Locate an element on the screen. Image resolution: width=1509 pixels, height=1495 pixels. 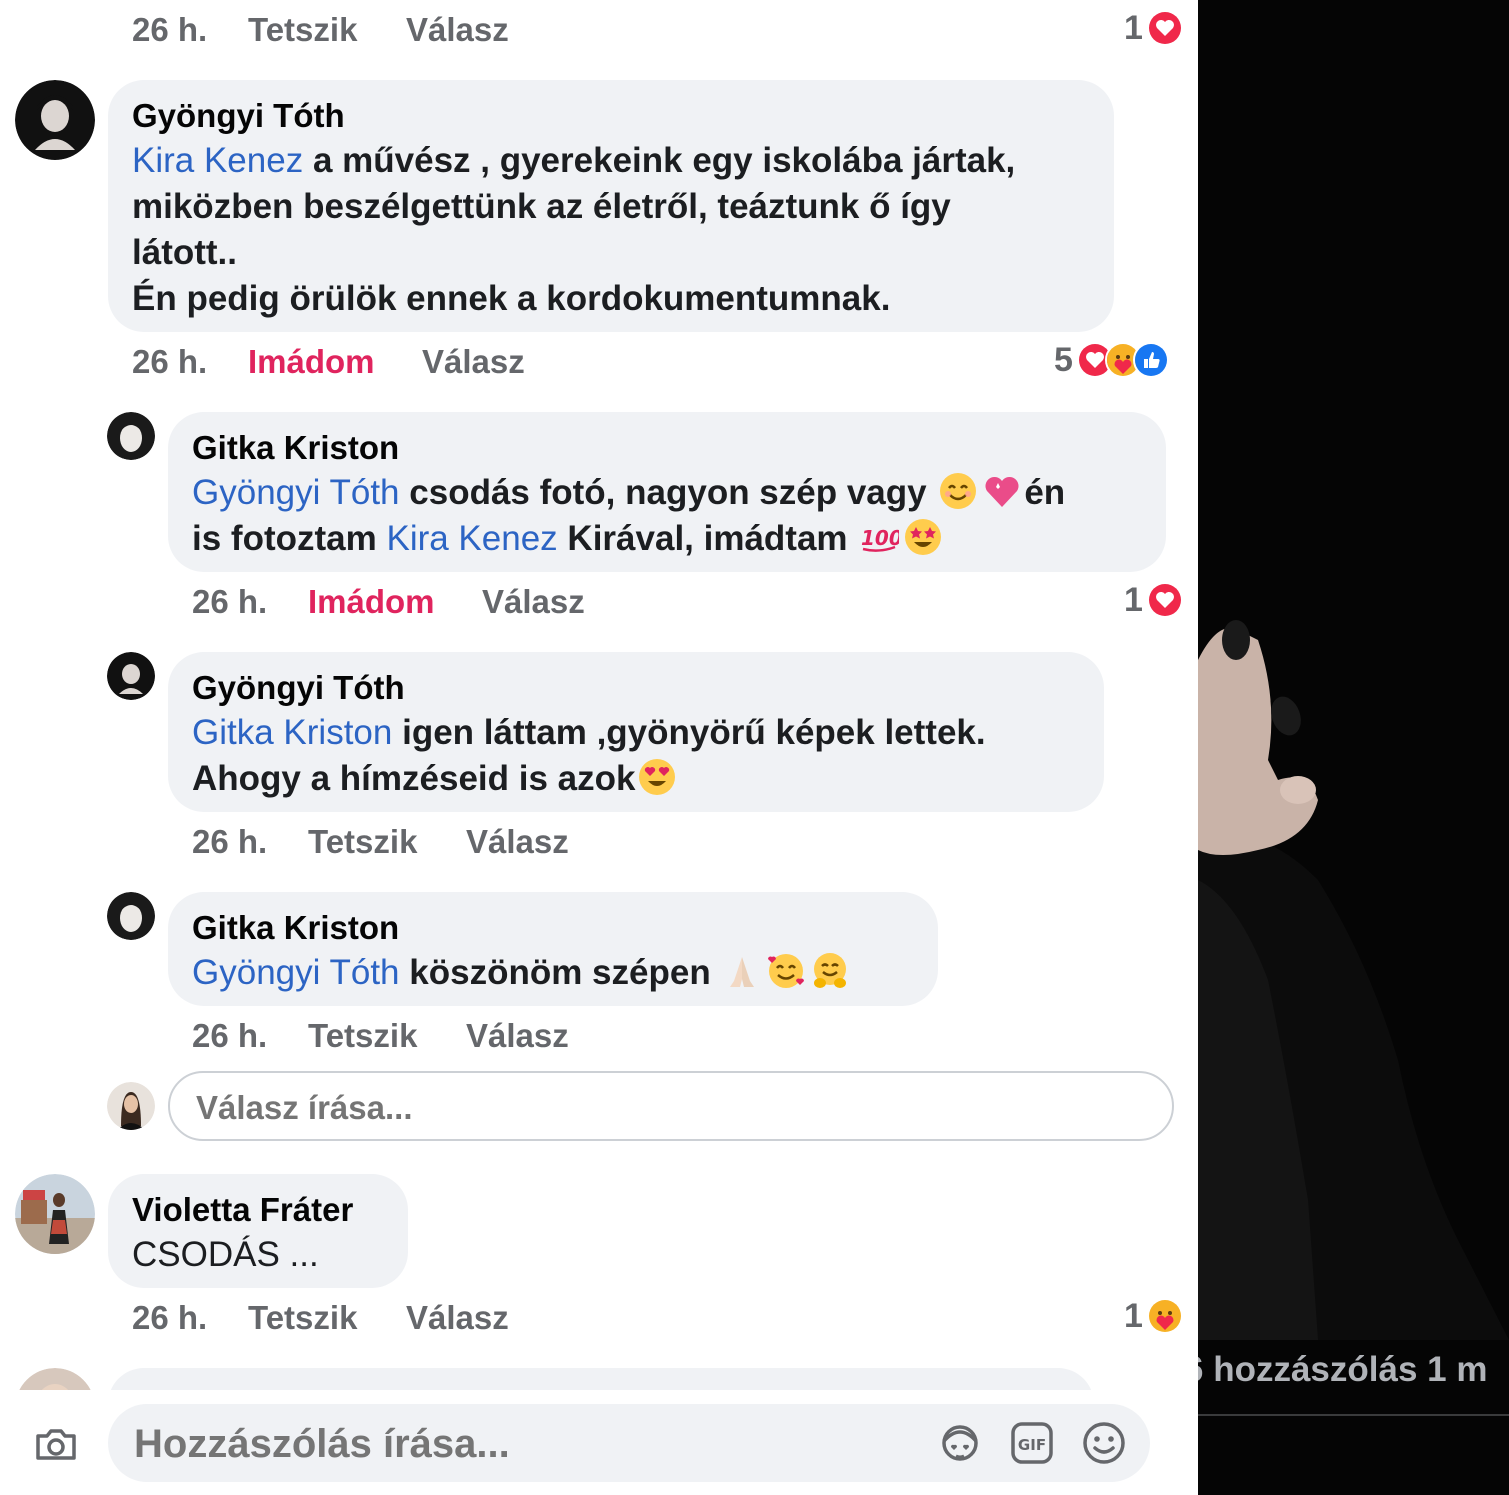
gif-icon: GIF is located at coordinates (1032, 1443).